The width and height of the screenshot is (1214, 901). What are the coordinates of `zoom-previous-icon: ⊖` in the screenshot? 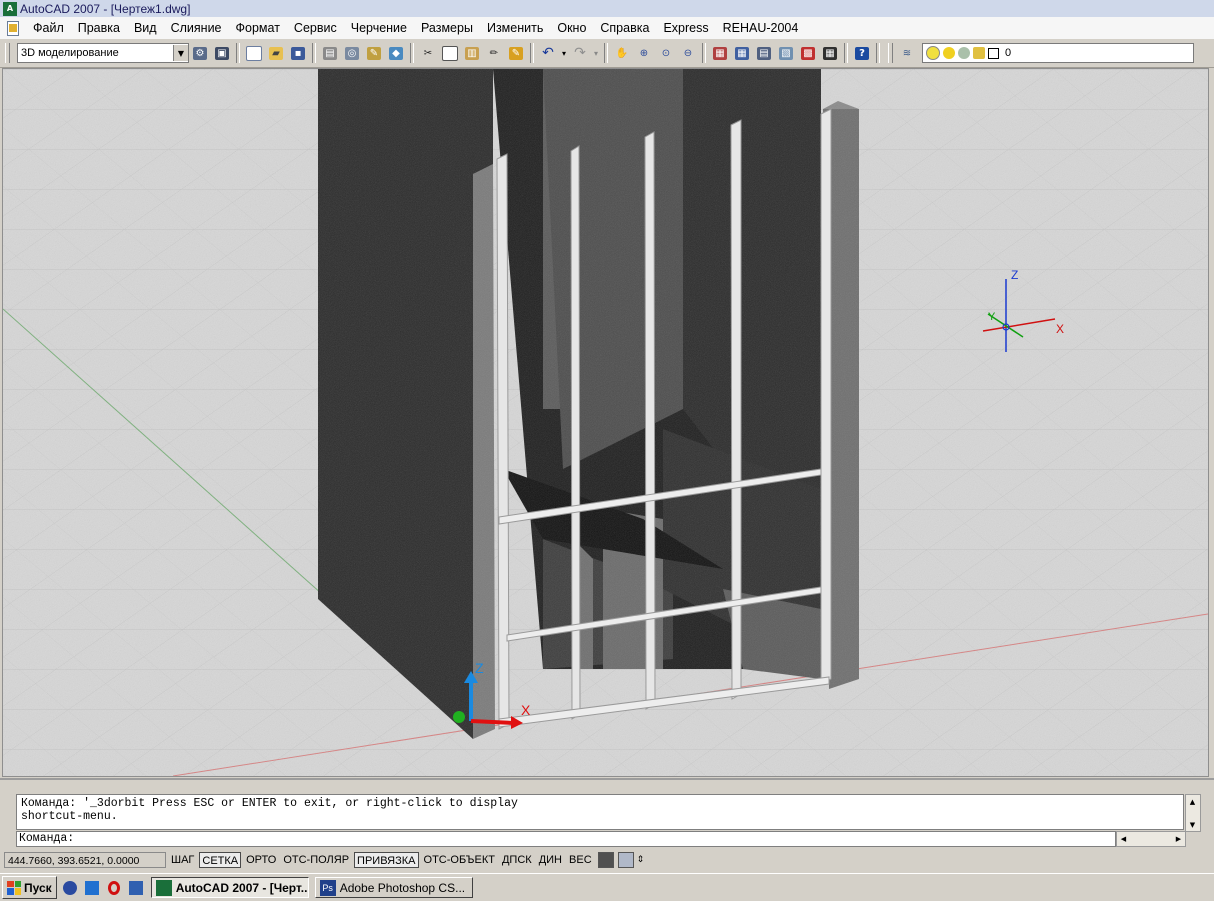 It's located at (688, 53).